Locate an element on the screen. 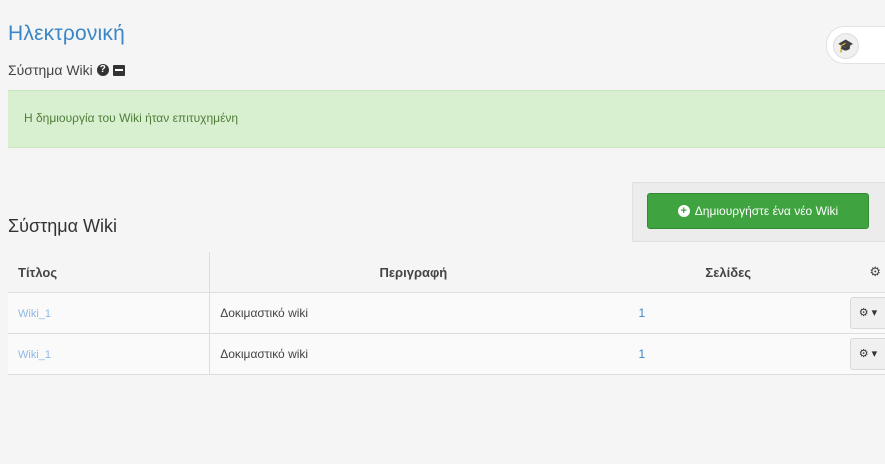 The width and height of the screenshot is (885, 464). success-alert-message: Η δημιουργία του Wiki ήταν επιτυχημένη is located at coordinates (131, 118).